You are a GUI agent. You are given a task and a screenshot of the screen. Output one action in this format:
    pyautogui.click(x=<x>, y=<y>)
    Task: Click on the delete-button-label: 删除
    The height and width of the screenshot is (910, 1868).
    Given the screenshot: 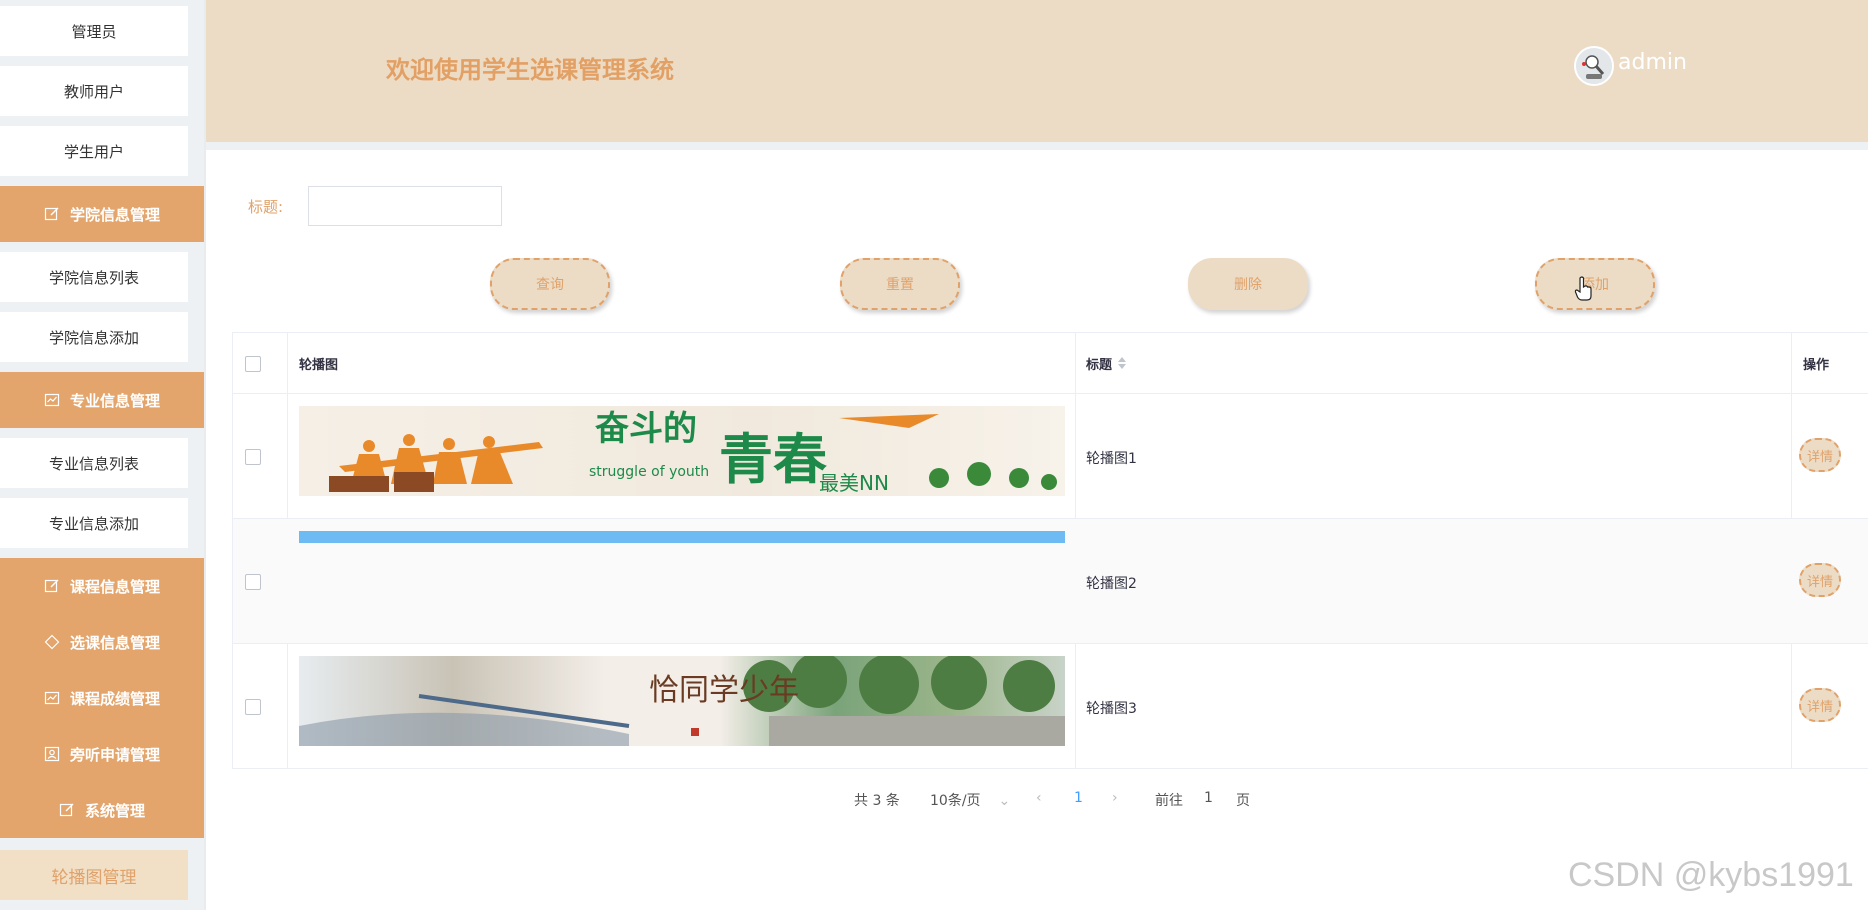 What is the action you would take?
    pyautogui.click(x=1248, y=285)
    